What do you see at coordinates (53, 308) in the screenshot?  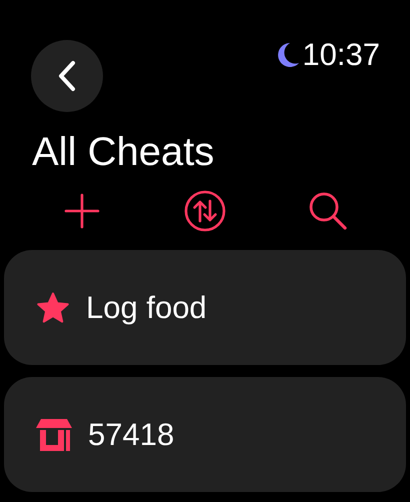 I see `star-icon` at bounding box center [53, 308].